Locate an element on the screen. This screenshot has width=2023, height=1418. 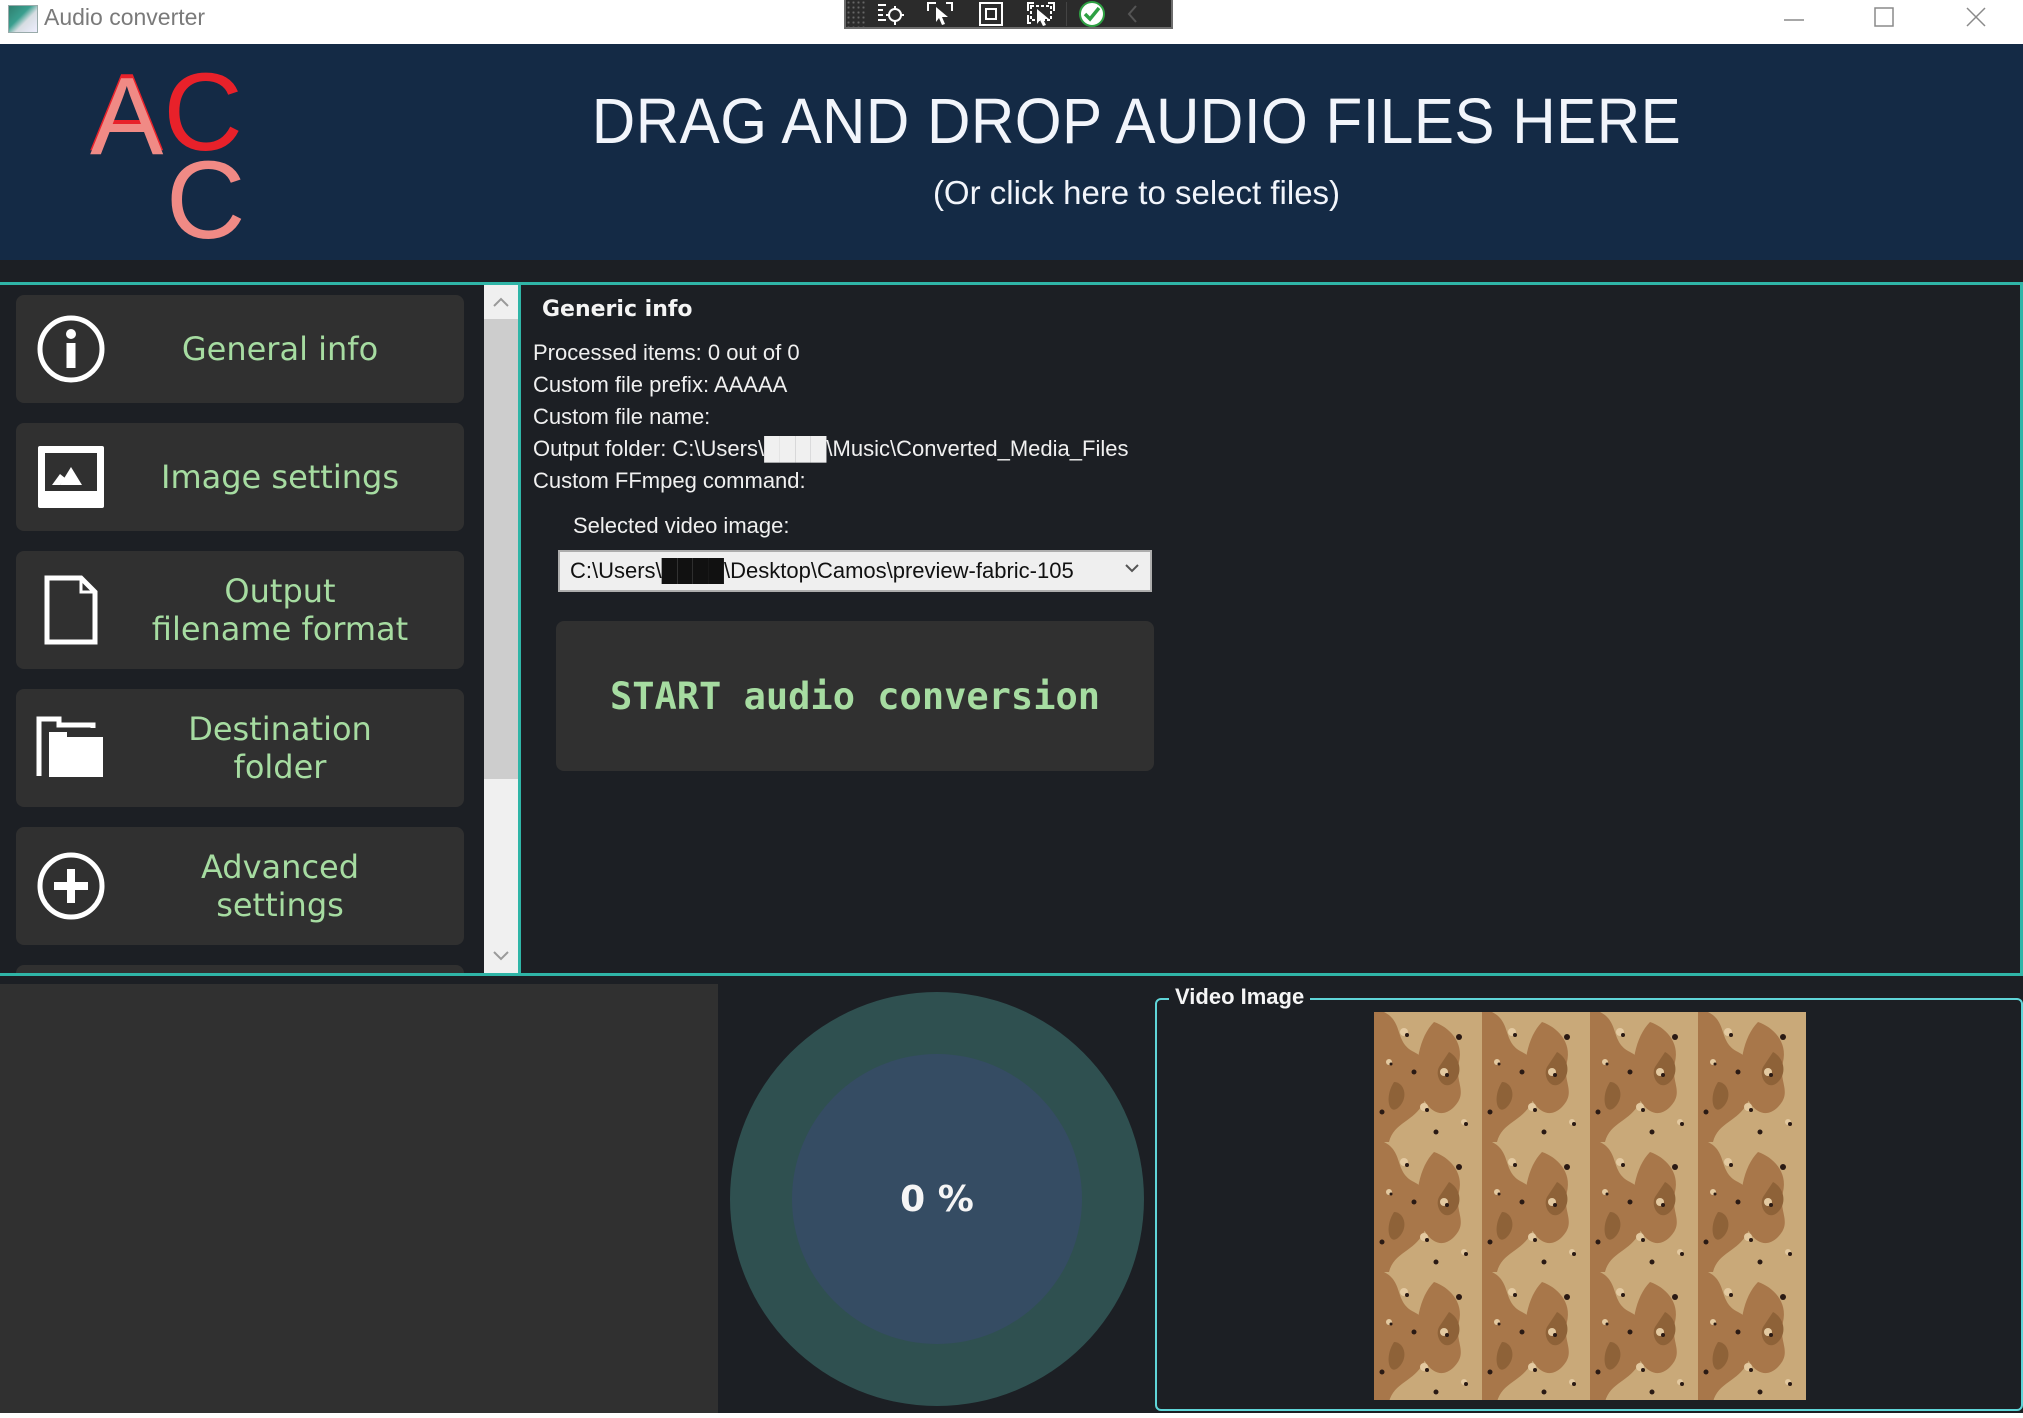
check-icon is located at coordinates (1092, 13).